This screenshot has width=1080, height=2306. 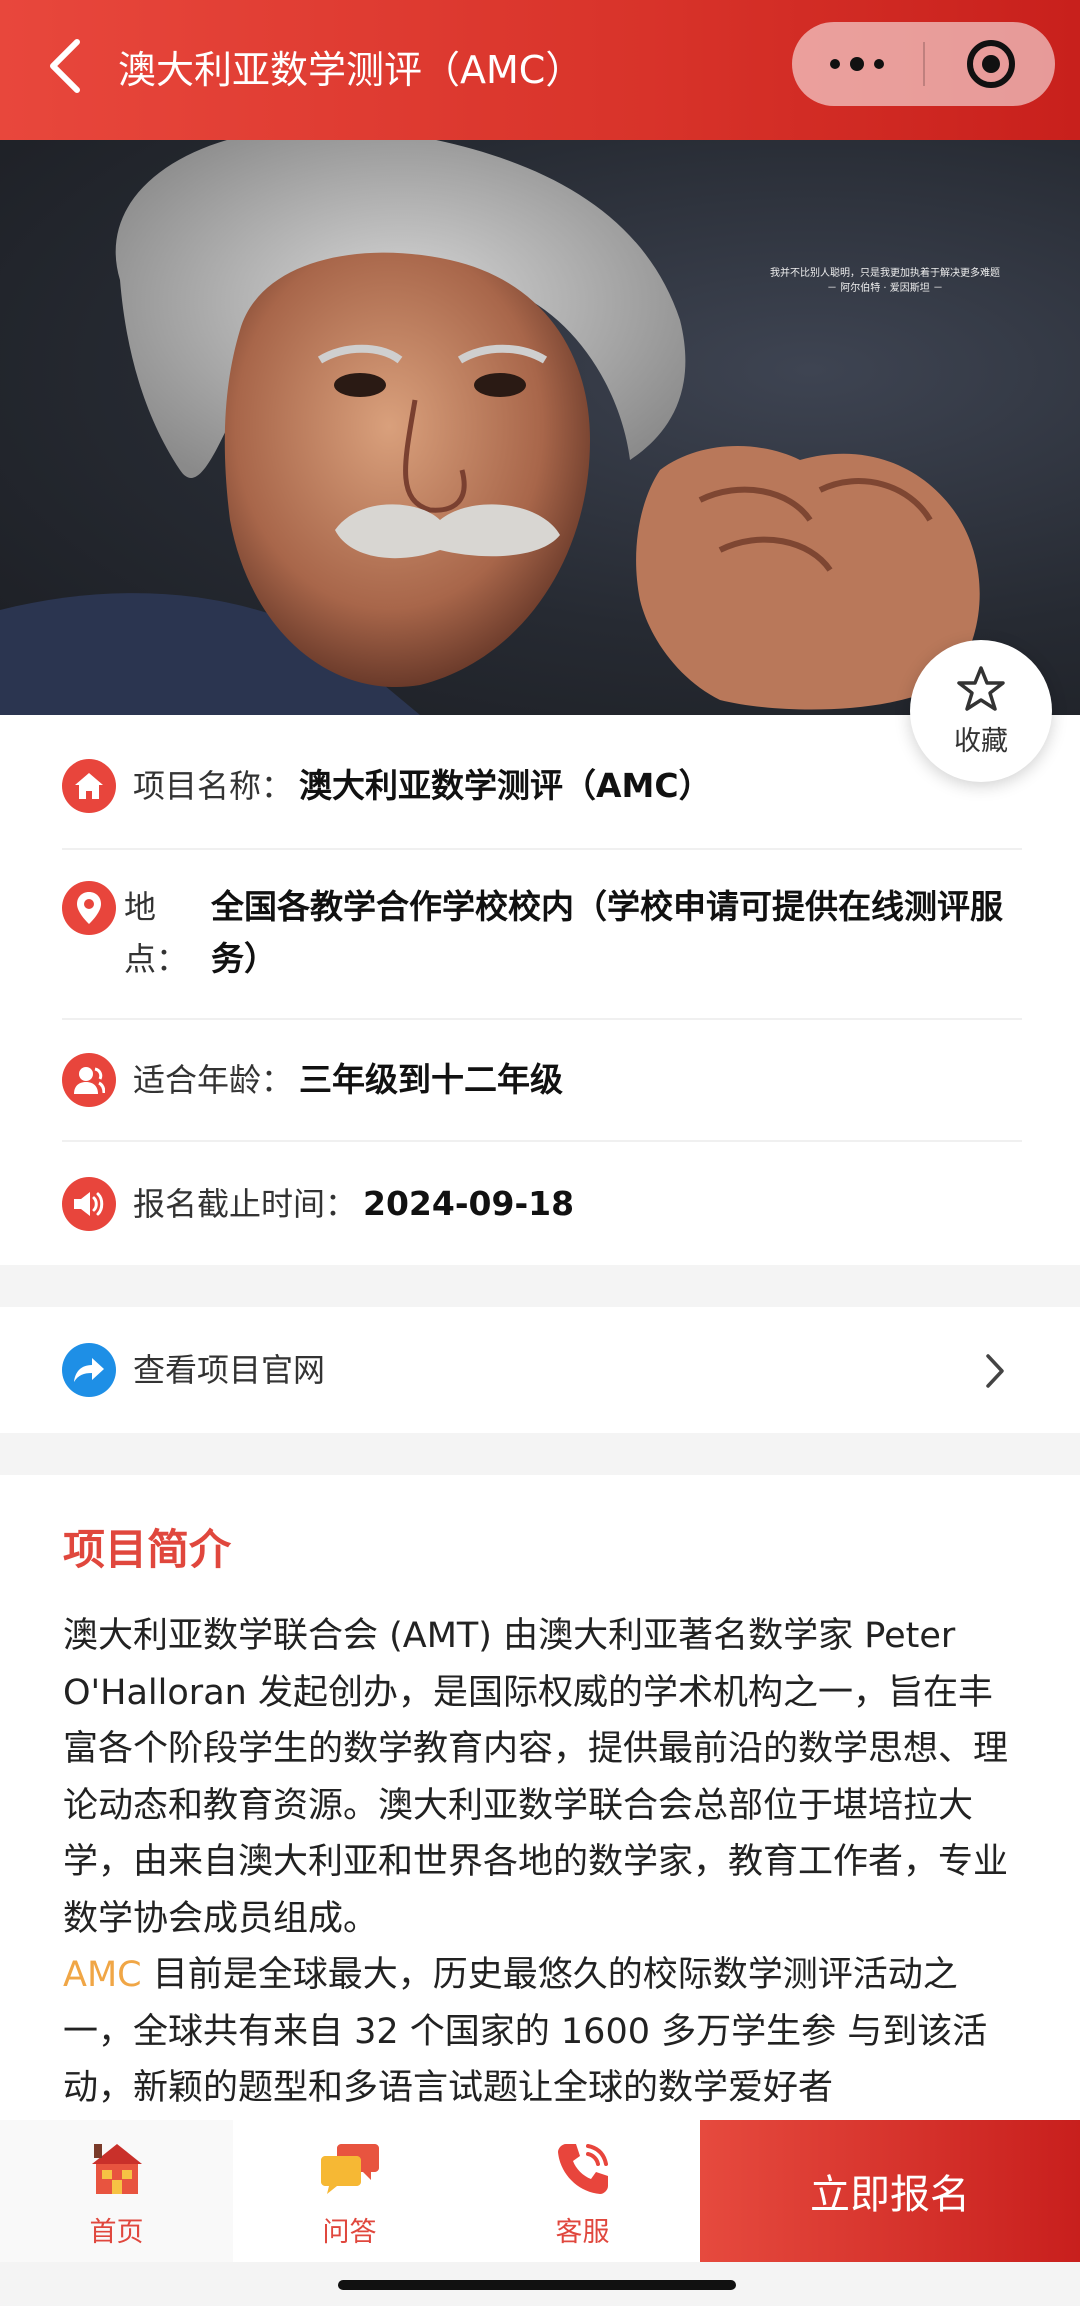 I want to click on official-website-link: 查看项目官网, so click(x=540, y=1370).